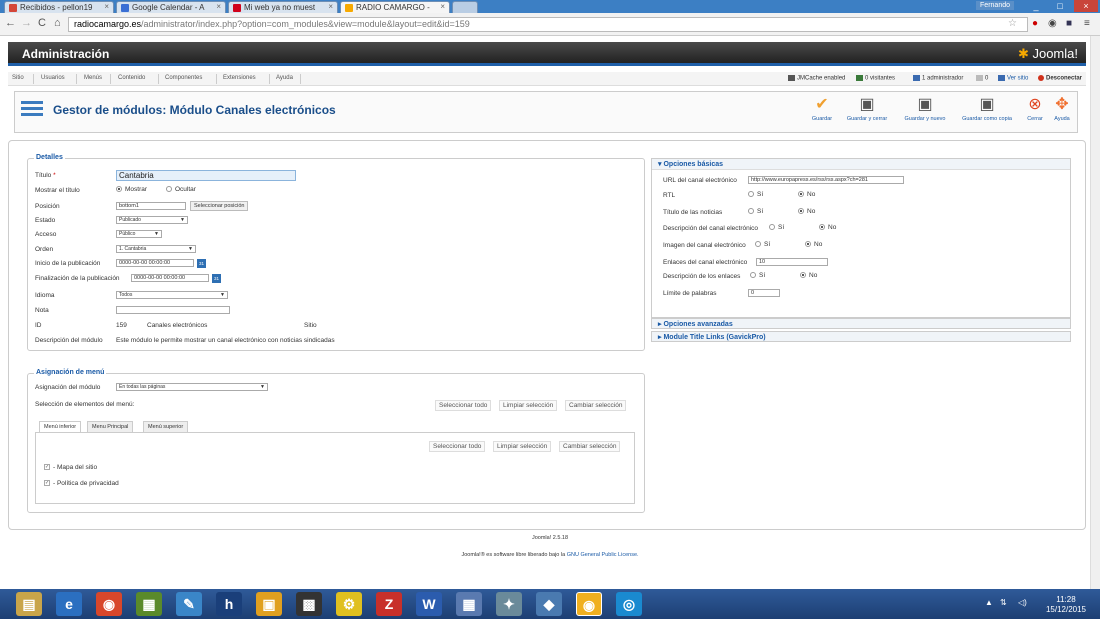  I want to click on back-icon: ←, so click(10, 23).